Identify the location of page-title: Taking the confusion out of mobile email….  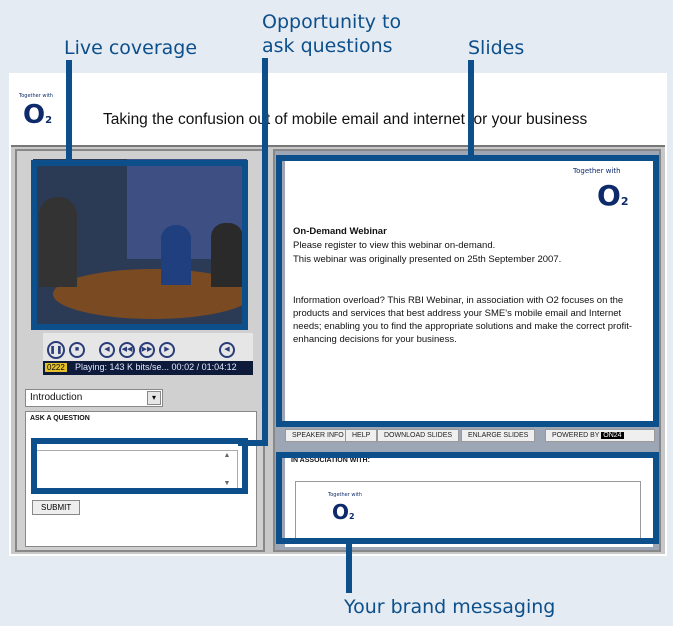
(345, 119).